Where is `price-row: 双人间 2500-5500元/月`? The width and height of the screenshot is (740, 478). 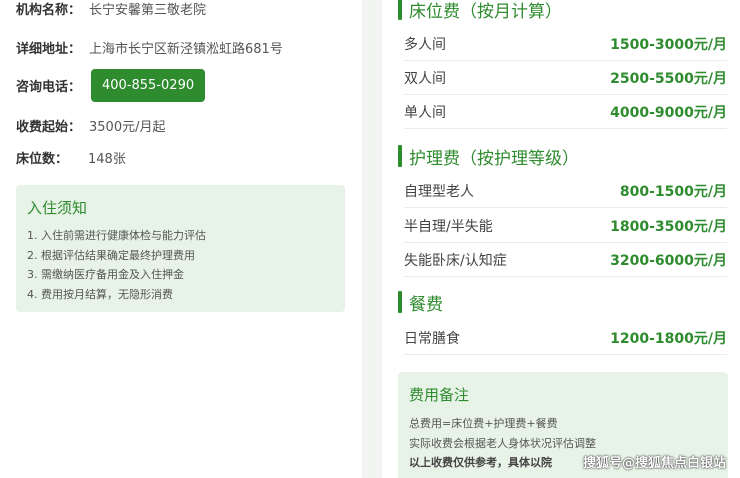
price-row: 双人间 2500-5500元/月 is located at coordinates (565, 78).